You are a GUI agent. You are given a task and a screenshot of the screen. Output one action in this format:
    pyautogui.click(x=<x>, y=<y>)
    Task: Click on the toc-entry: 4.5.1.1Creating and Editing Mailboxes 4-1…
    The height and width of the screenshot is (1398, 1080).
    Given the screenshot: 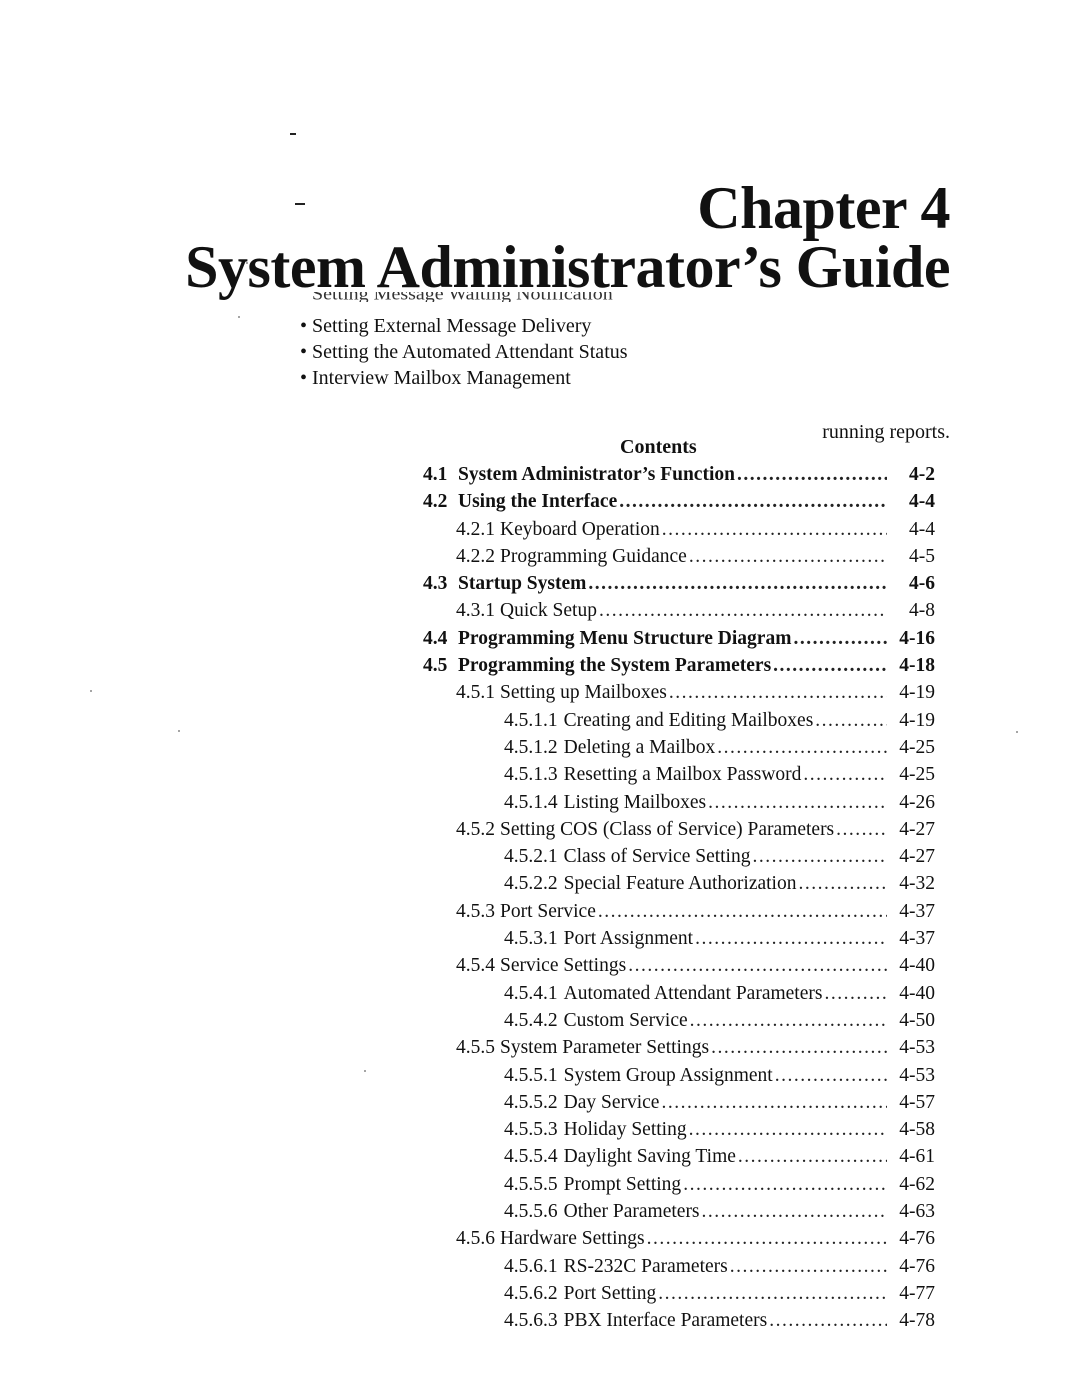 What is the action you would take?
    pyautogui.click(x=679, y=723)
    